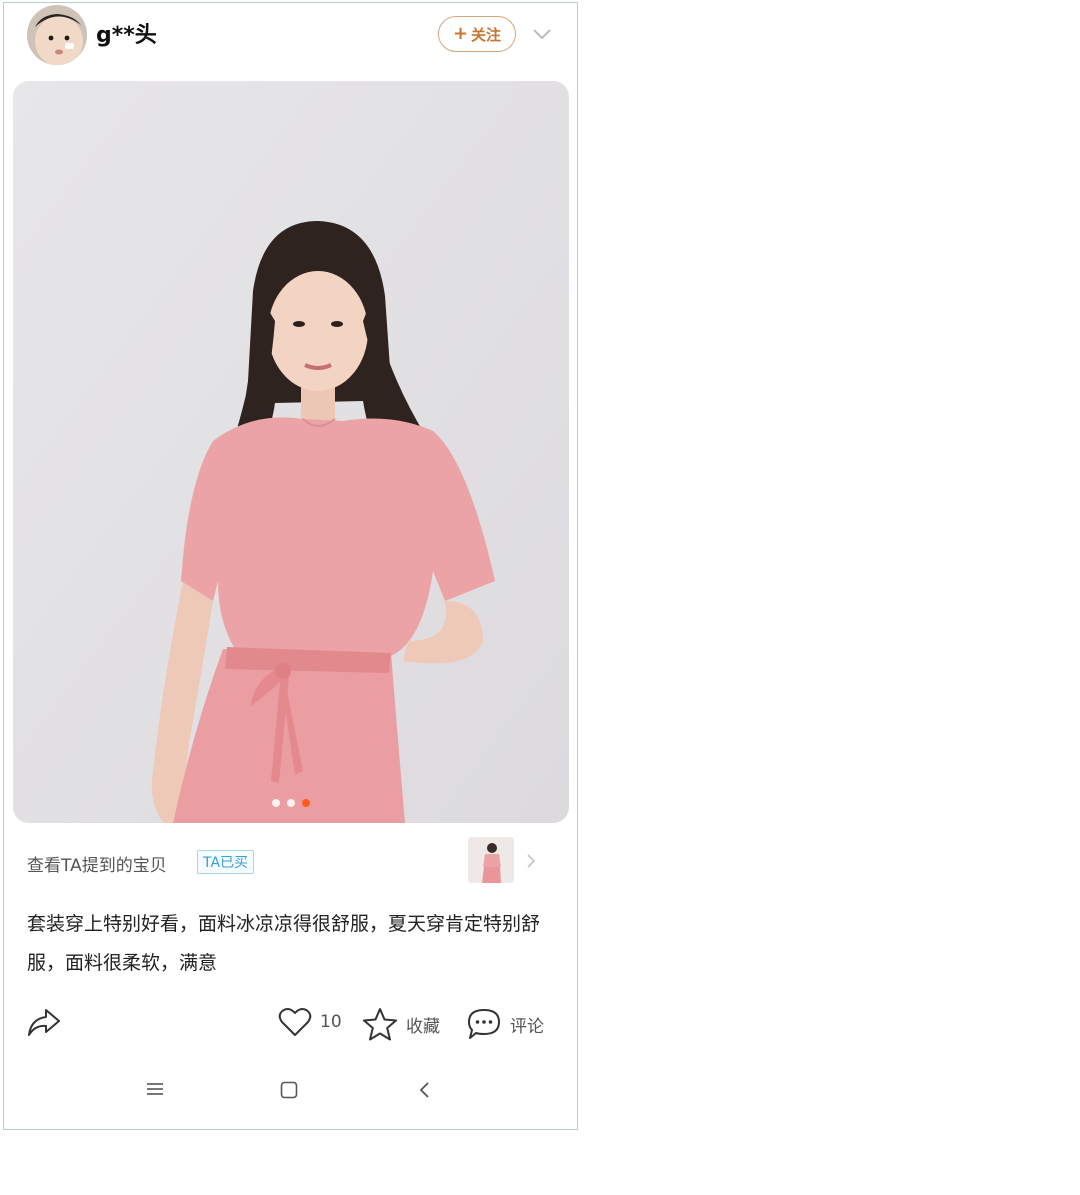 The height and width of the screenshot is (1195, 1080). I want to click on username: g**头, so click(126, 33).